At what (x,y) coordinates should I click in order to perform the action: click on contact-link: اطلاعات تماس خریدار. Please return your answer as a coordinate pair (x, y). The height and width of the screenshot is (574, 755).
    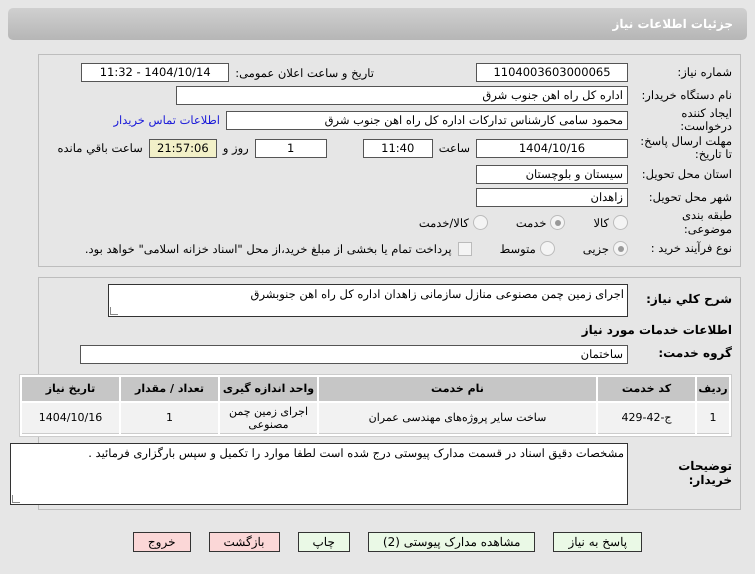
    Looking at the image, I should click on (166, 120).